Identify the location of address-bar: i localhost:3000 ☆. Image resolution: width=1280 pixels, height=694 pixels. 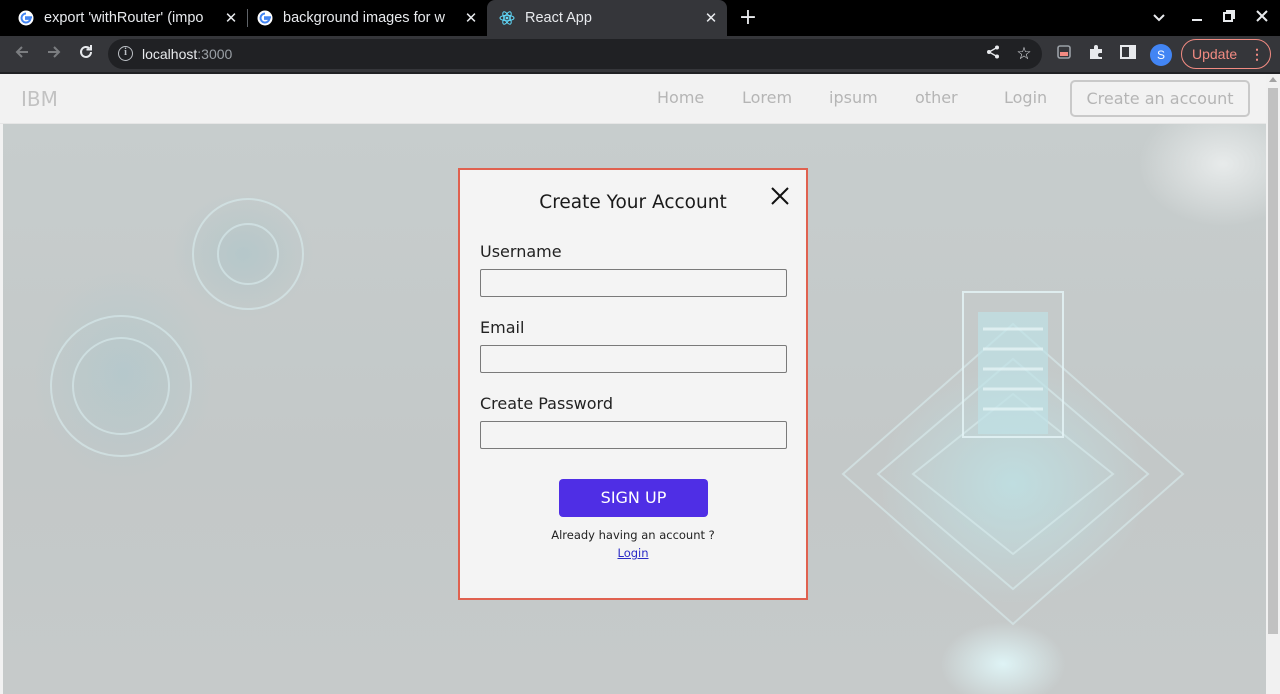
(575, 54).